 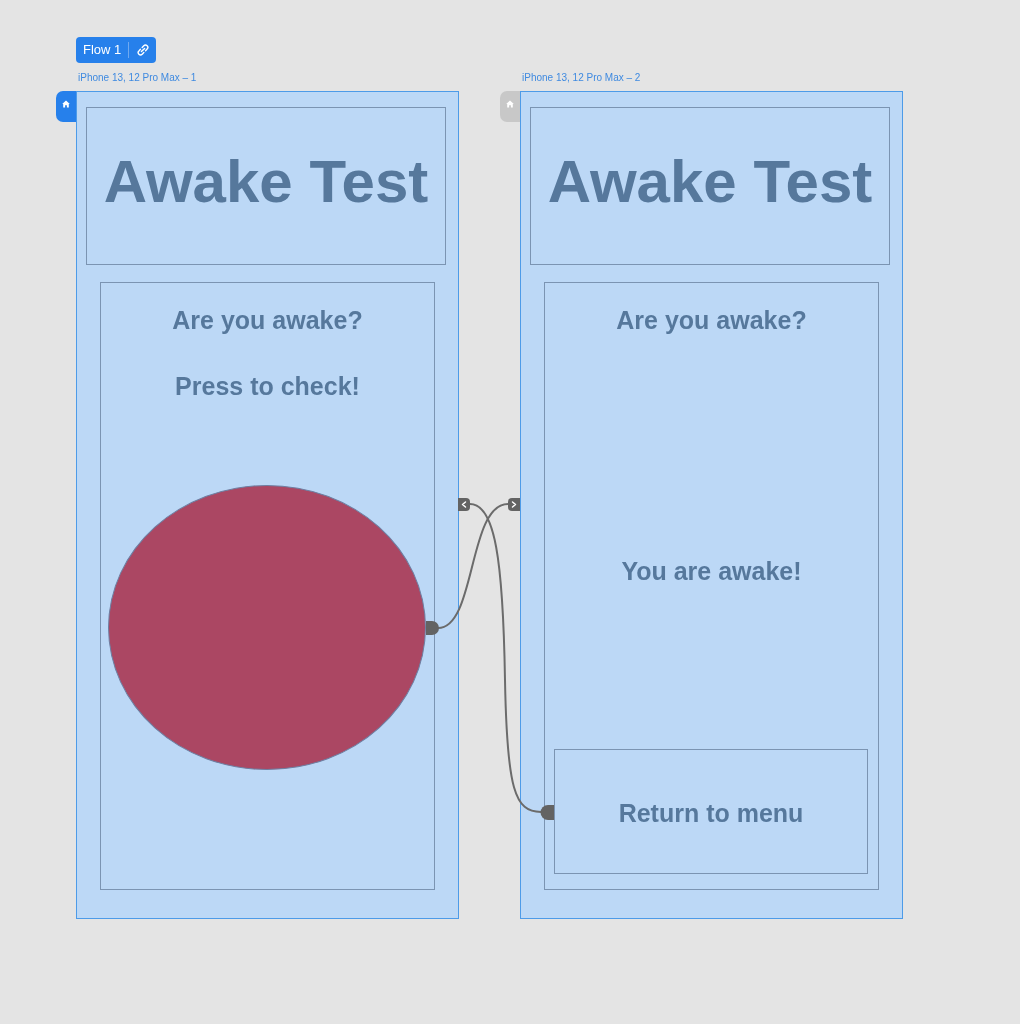 What do you see at coordinates (711, 571) in the screenshot?
I see `message-text: You are awake!` at bounding box center [711, 571].